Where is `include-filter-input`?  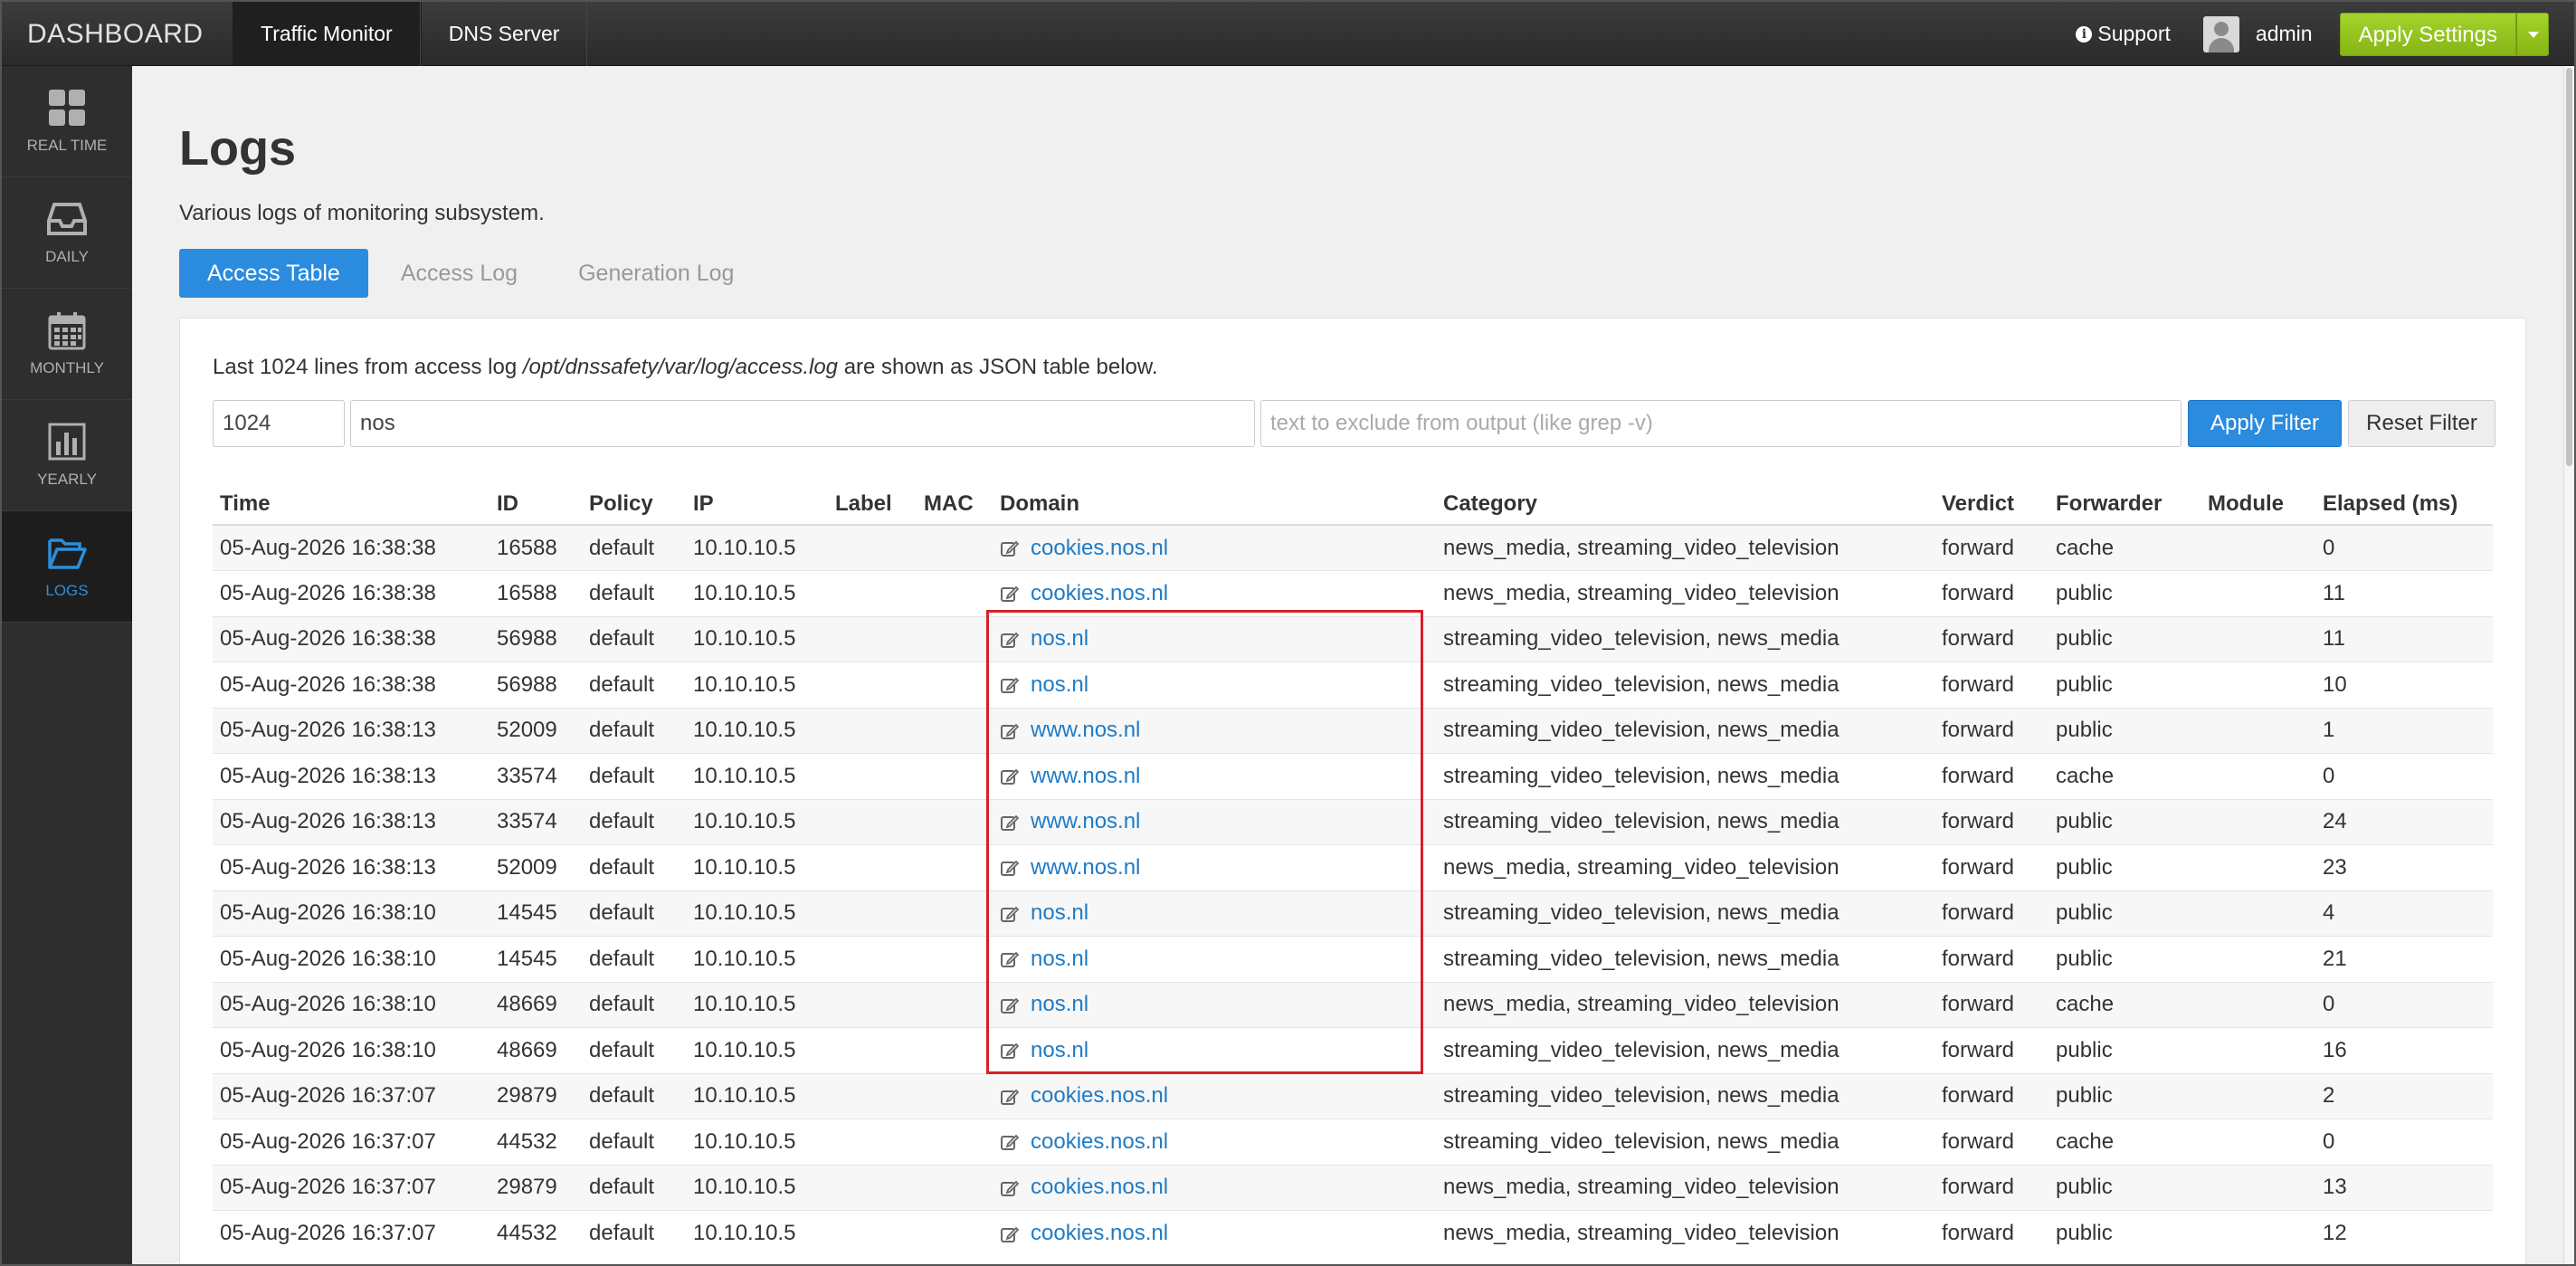
include-filter-input is located at coordinates (803, 423).